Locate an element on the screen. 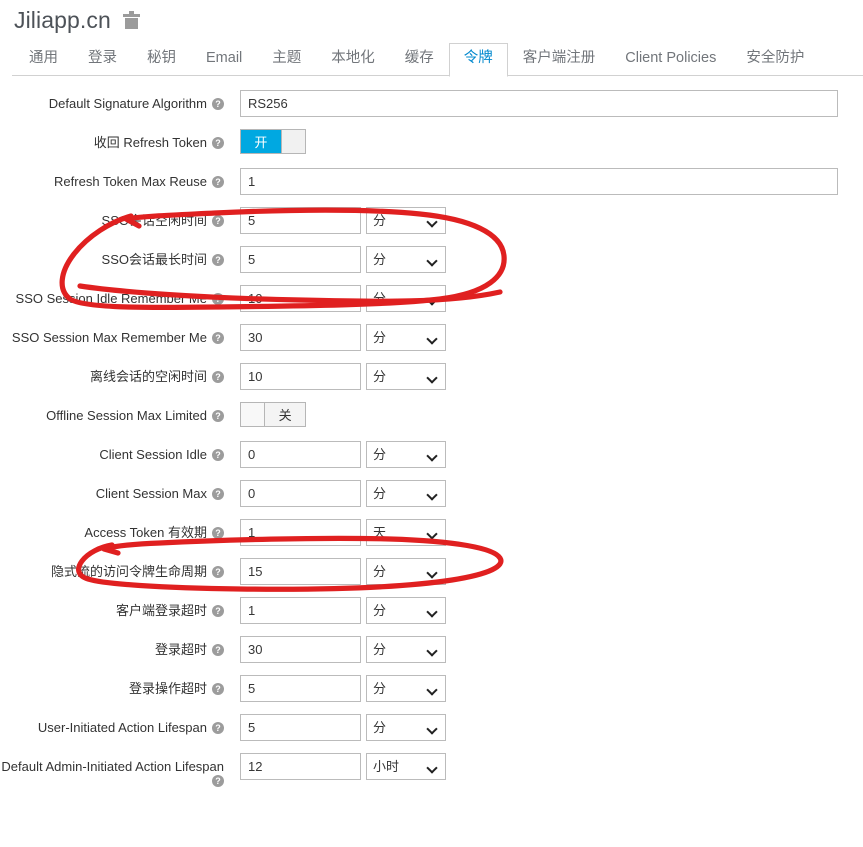 The width and height of the screenshot is (863, 847). offline-session-idle-unit-wrap: 分 is located at coordinates (406, 376).